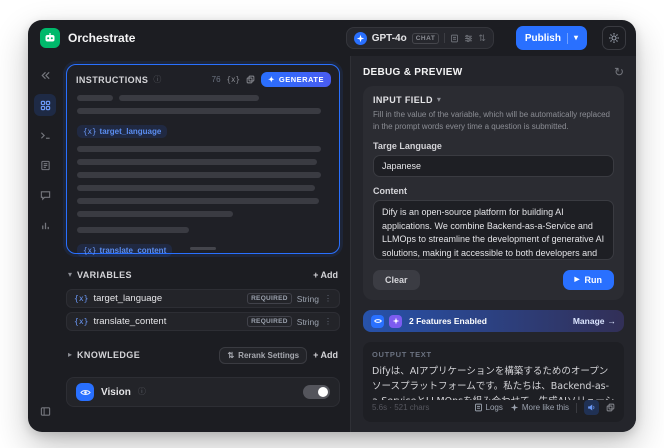 The width and height of the screenshot is (664, 448). I want to click on sliders-icon: ⇅, so click(231, 355).